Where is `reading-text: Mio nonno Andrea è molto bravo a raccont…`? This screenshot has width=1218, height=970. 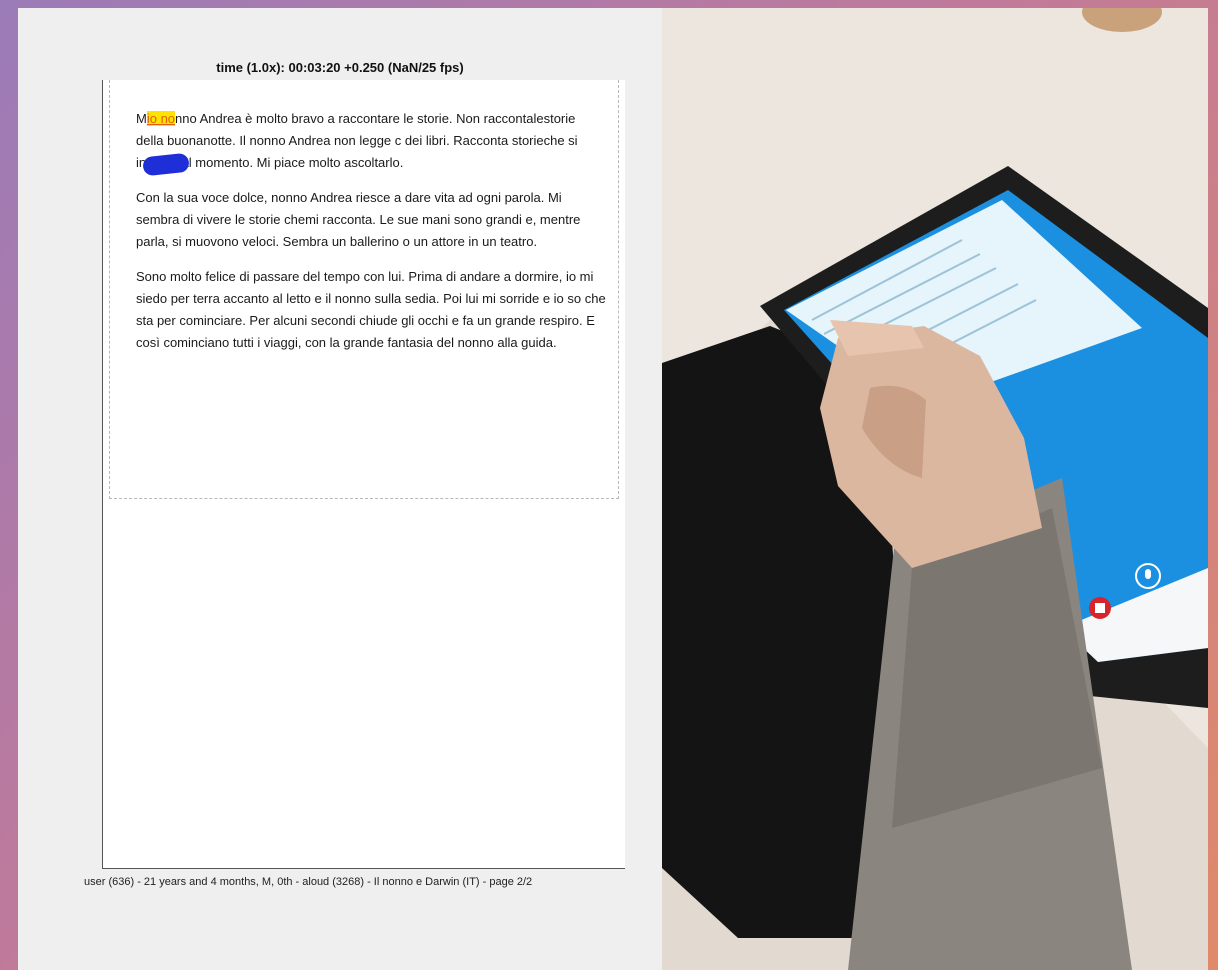
reading-text: Mio nonno Andrea è molto bravo a raccont… is located at coordinates (371, 237).